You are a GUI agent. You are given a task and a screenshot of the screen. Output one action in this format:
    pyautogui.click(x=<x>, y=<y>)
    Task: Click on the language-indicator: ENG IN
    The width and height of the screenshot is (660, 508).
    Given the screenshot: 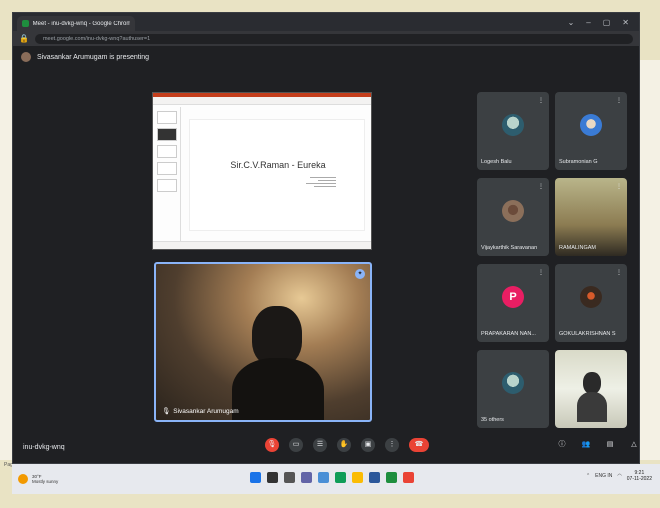 What is the action you would take?
    pyautogui.click(x=603, y=476)
    